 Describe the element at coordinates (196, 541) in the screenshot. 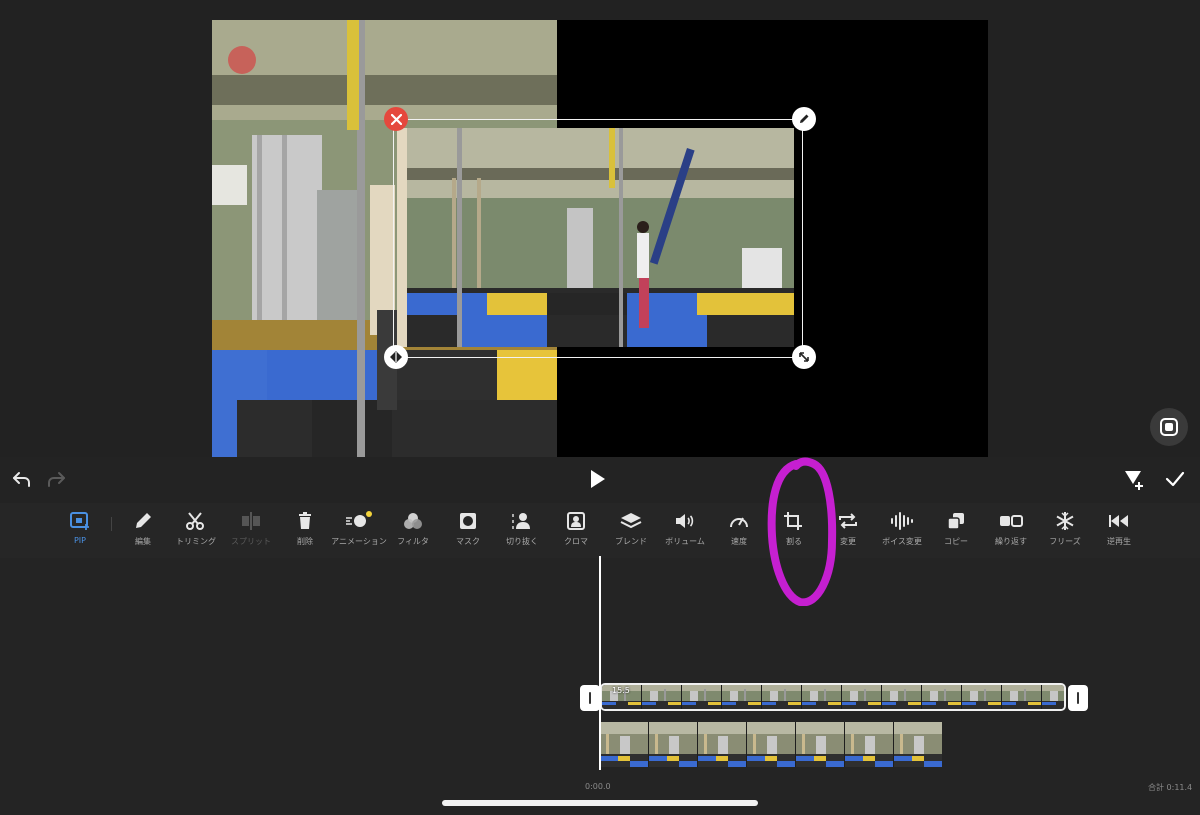

I see `tool-label: トリミング` at that location.